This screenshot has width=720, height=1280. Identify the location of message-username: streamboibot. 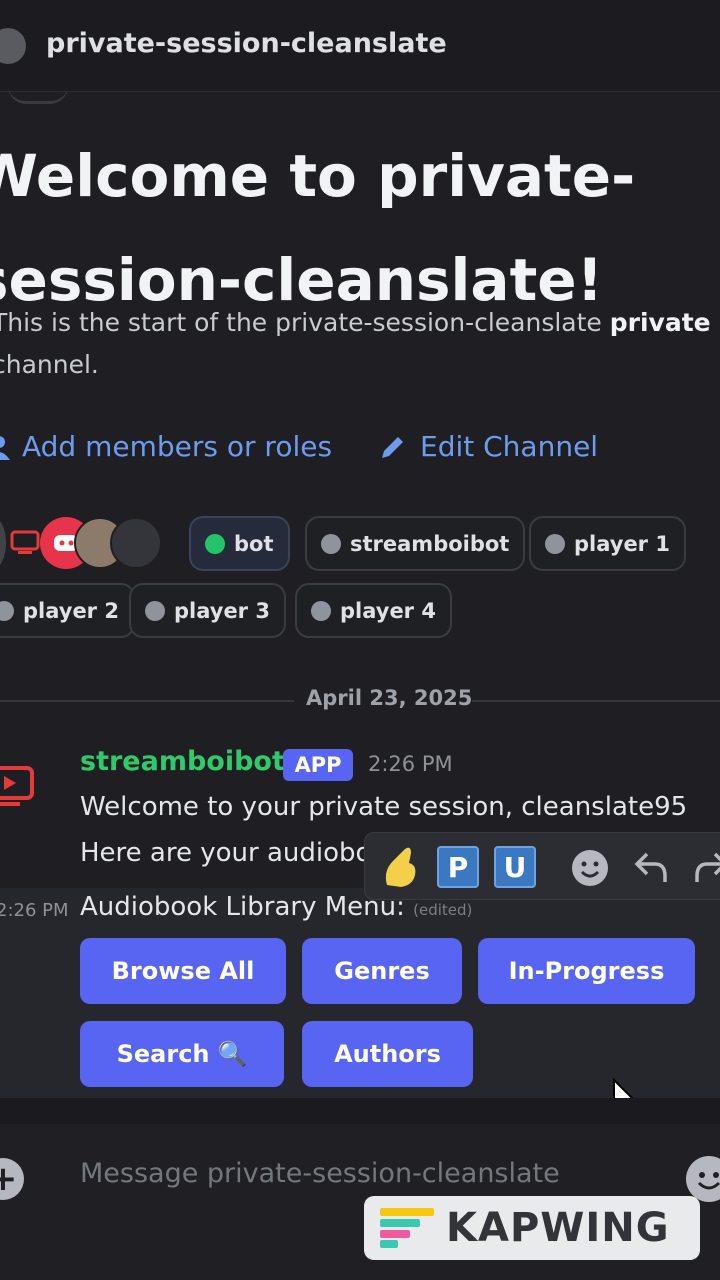
(182, 761).